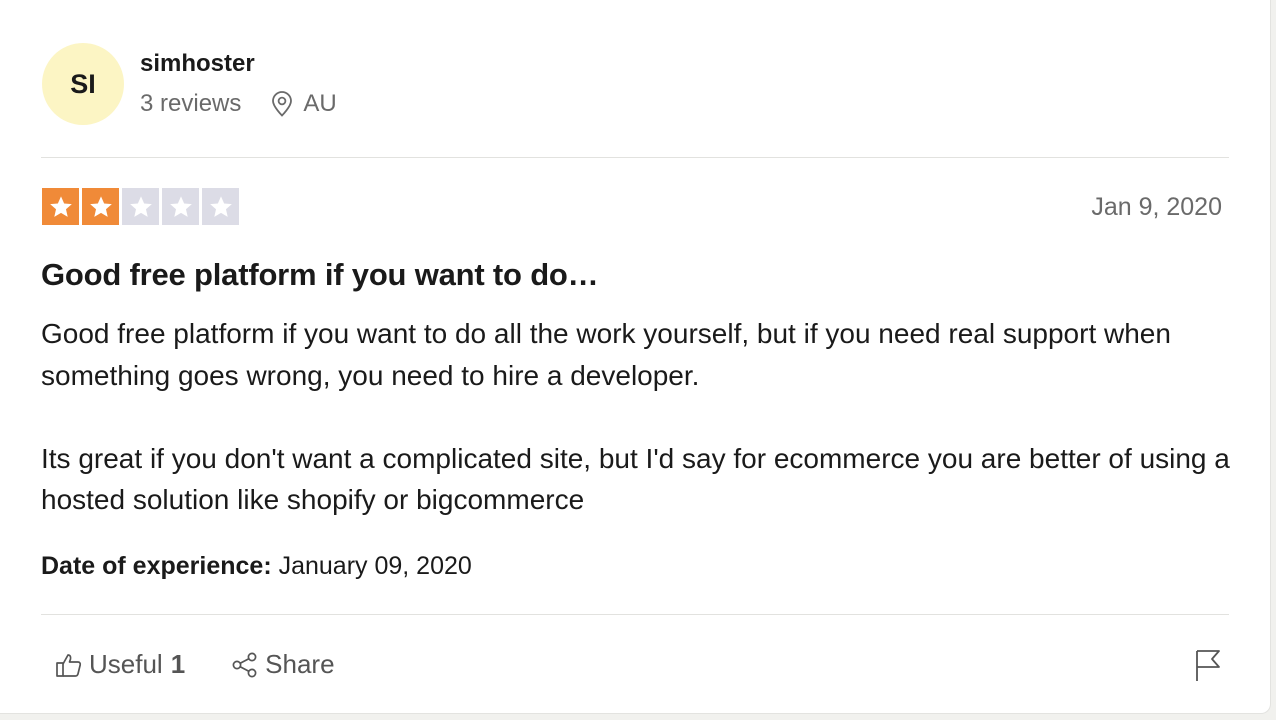  I want to click on share-label: Share, so click(300, 664).